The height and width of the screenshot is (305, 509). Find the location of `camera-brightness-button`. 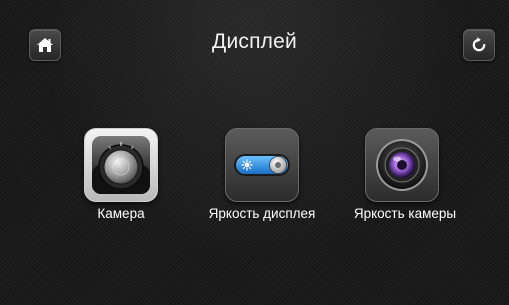

camera-brightness-button is located at coordinates (402, 165).